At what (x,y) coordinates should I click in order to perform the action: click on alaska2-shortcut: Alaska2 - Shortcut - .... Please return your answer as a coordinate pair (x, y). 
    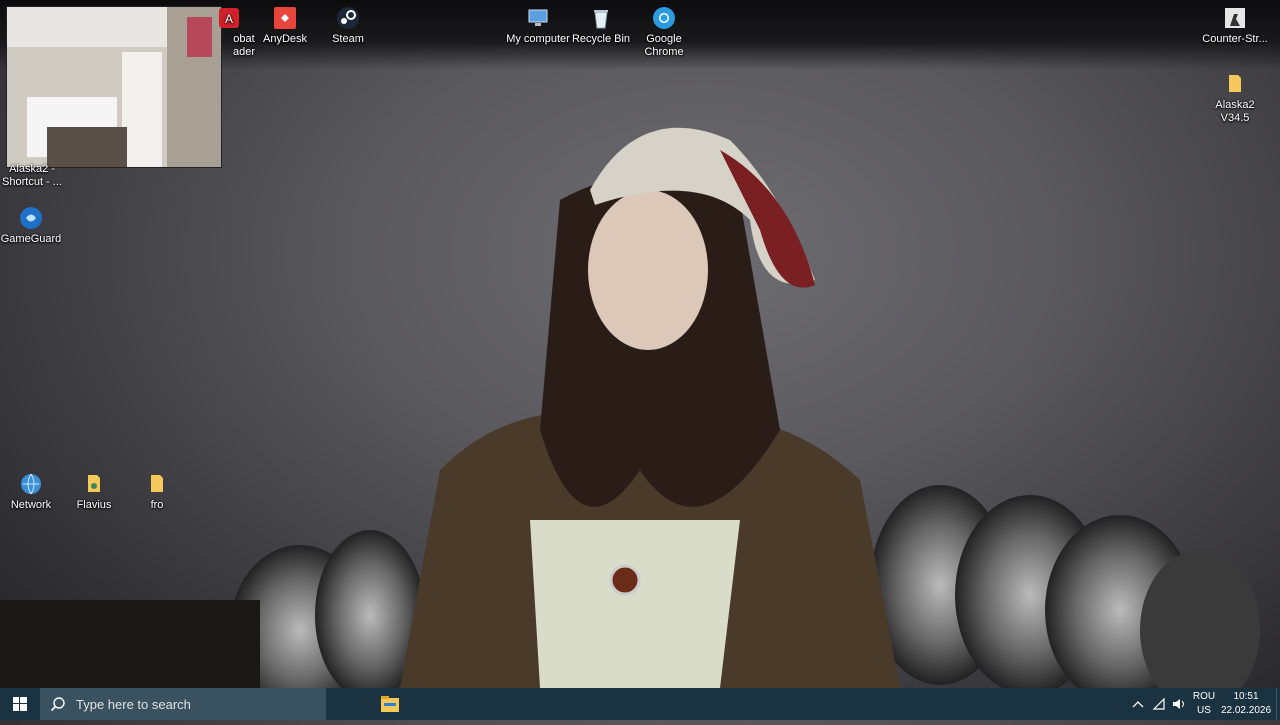
    Looking at the image, I should click on (34, 176).